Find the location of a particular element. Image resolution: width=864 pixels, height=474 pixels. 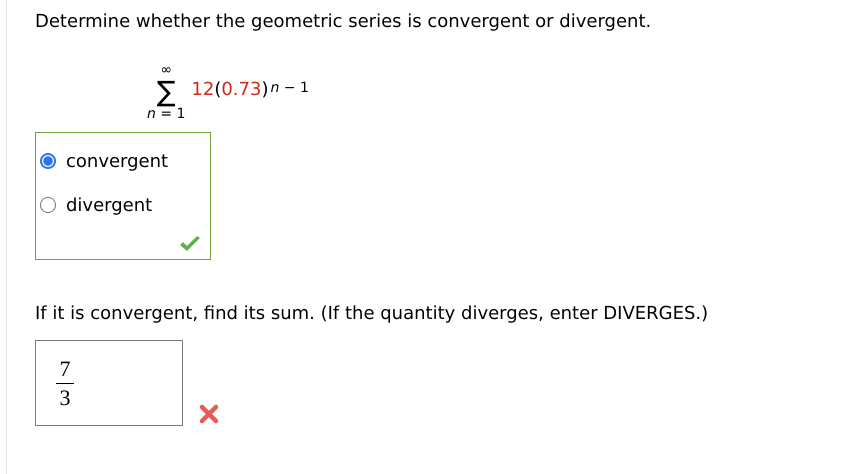

radio-option: convergent is located at coordinates (125, 161).